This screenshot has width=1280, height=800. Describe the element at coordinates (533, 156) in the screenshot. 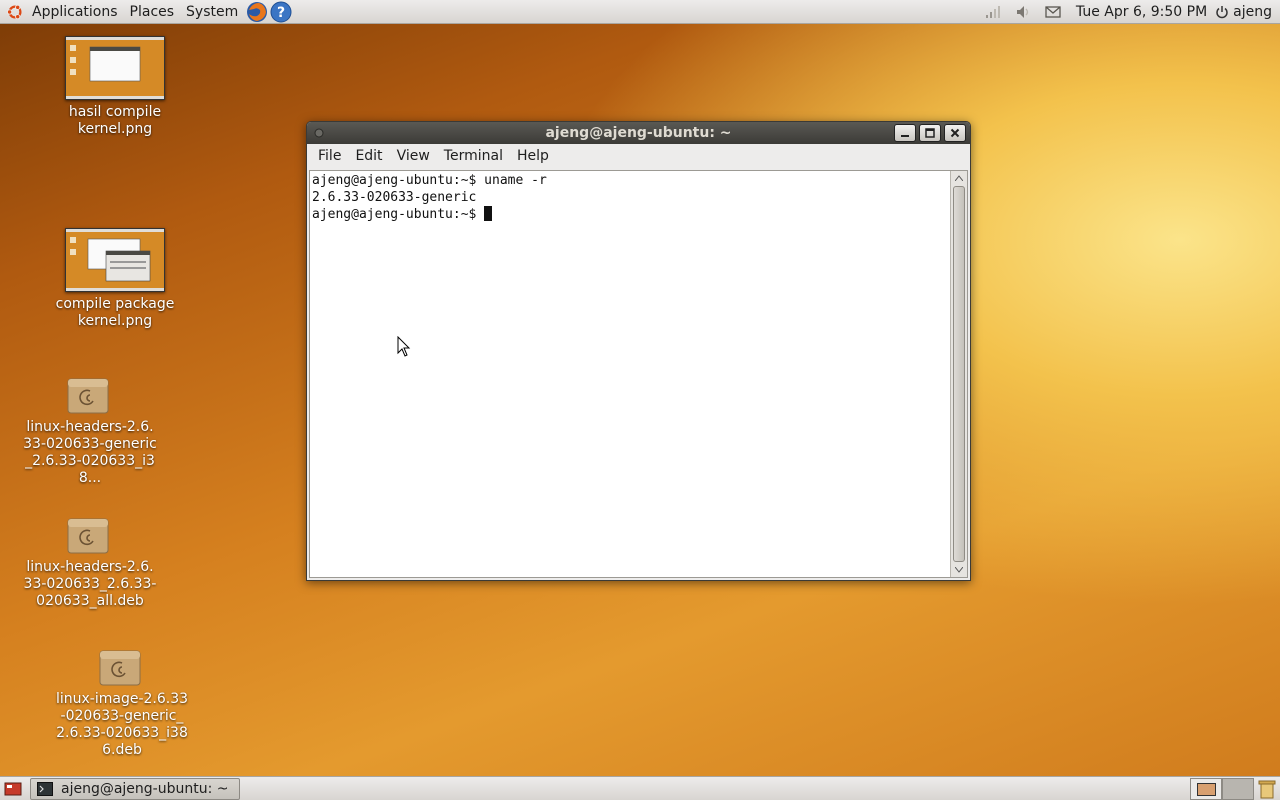

I see `menu-help: Help` at that location.